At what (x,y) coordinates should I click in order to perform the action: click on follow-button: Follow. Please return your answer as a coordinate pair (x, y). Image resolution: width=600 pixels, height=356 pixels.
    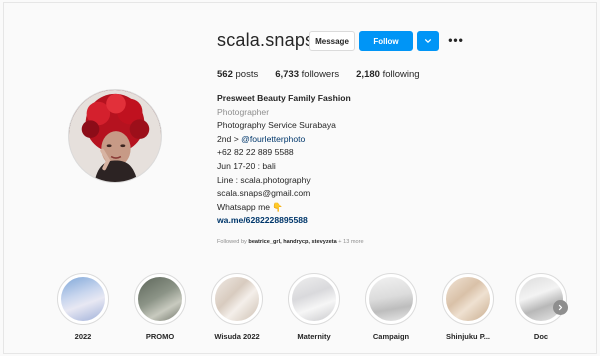
    Looking at the image, I should click on (386, 41).